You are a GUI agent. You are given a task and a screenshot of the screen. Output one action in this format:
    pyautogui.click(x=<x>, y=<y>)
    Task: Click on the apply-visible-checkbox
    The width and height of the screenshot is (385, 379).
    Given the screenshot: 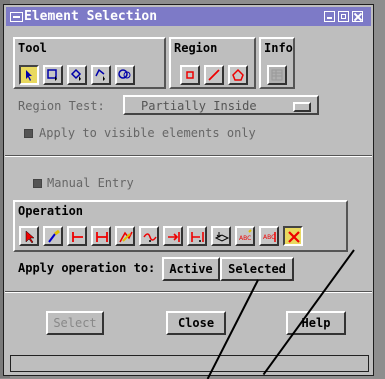 What is the action you would take?
    pyautogui.click(x=28, y=133)
    